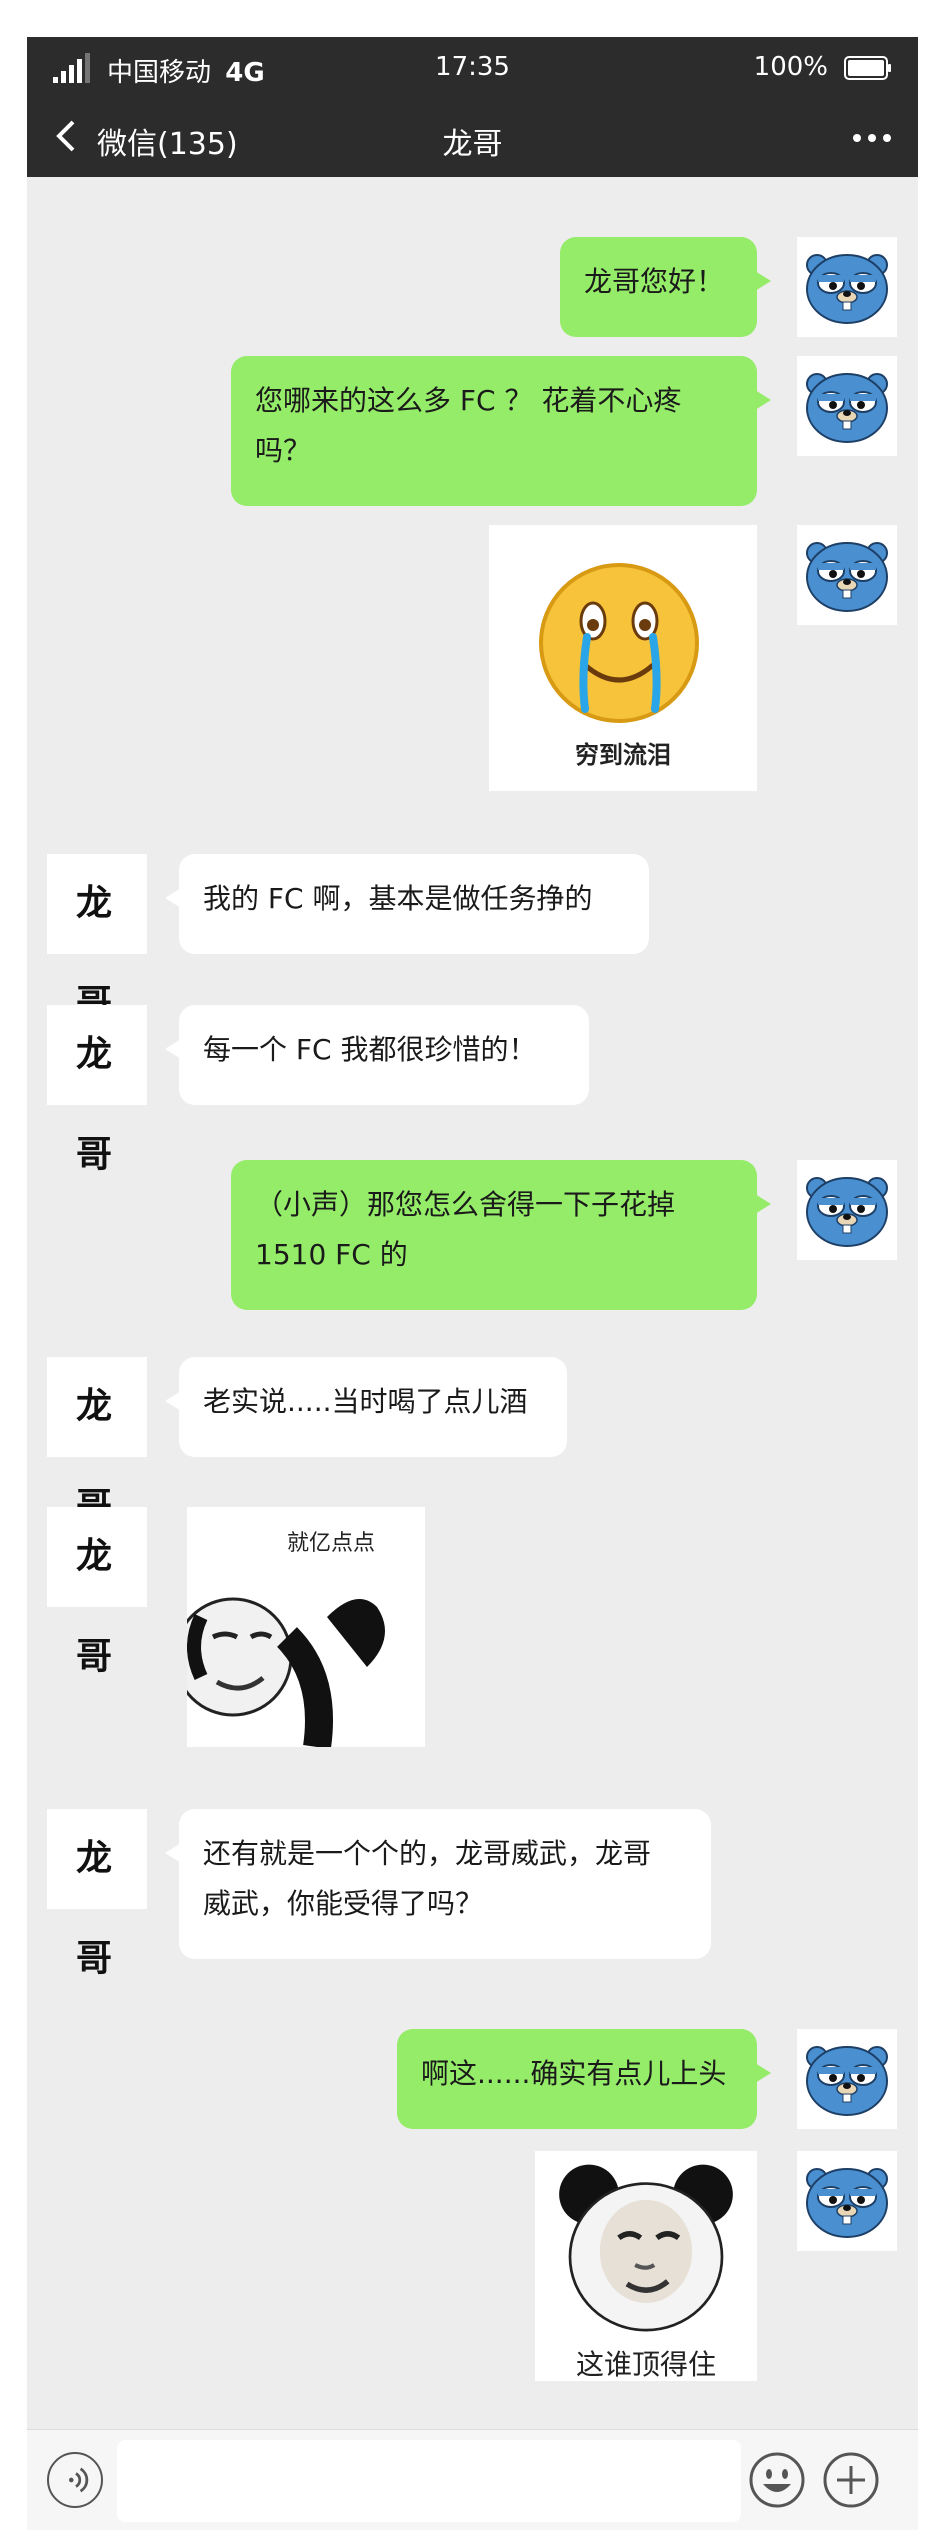 The width and height of the screenshot is (952, 2530). Describe the element at coordinates (623, 658) in the screenshot. I see `sticker-message: 穷到流泪` at that location.